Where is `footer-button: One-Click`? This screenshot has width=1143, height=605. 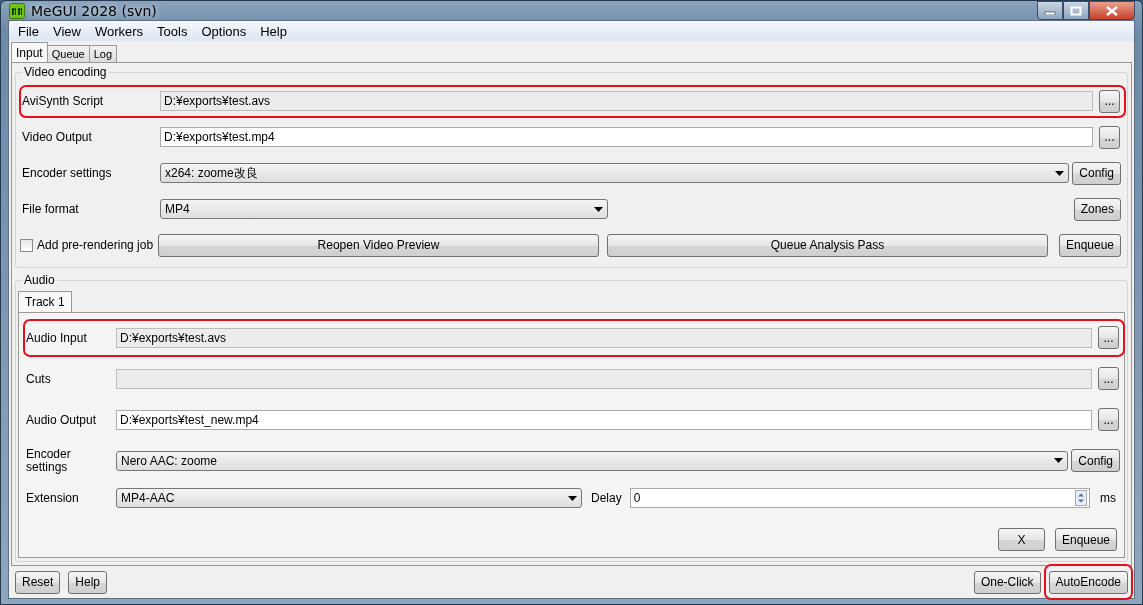
footer-button: One-Click is located at coordinates (1007, 582).